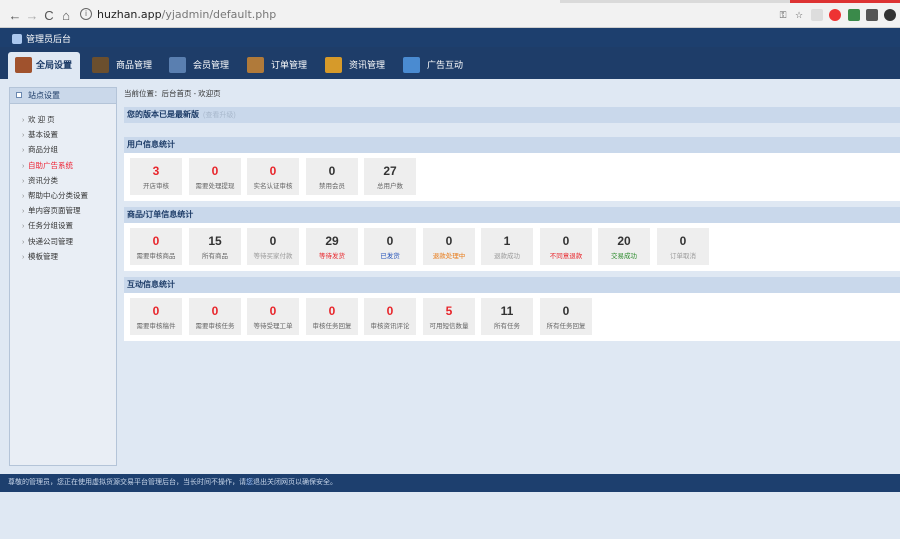  Describe the element at coordinates (449, 256) in the screenshot. I see `stat-label: 退款处理中` at that location.